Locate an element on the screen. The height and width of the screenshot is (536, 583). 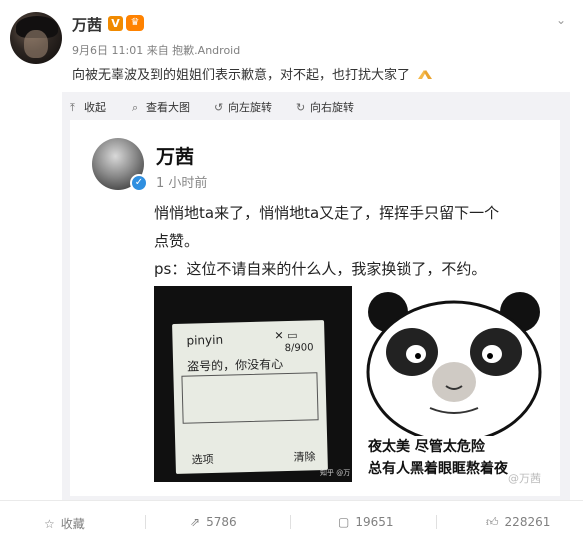
inner-text-line: 悄悄地ta来了，悄悄地ta又走了，挥挥手只留下一个 is located at coordinates (327, 213).